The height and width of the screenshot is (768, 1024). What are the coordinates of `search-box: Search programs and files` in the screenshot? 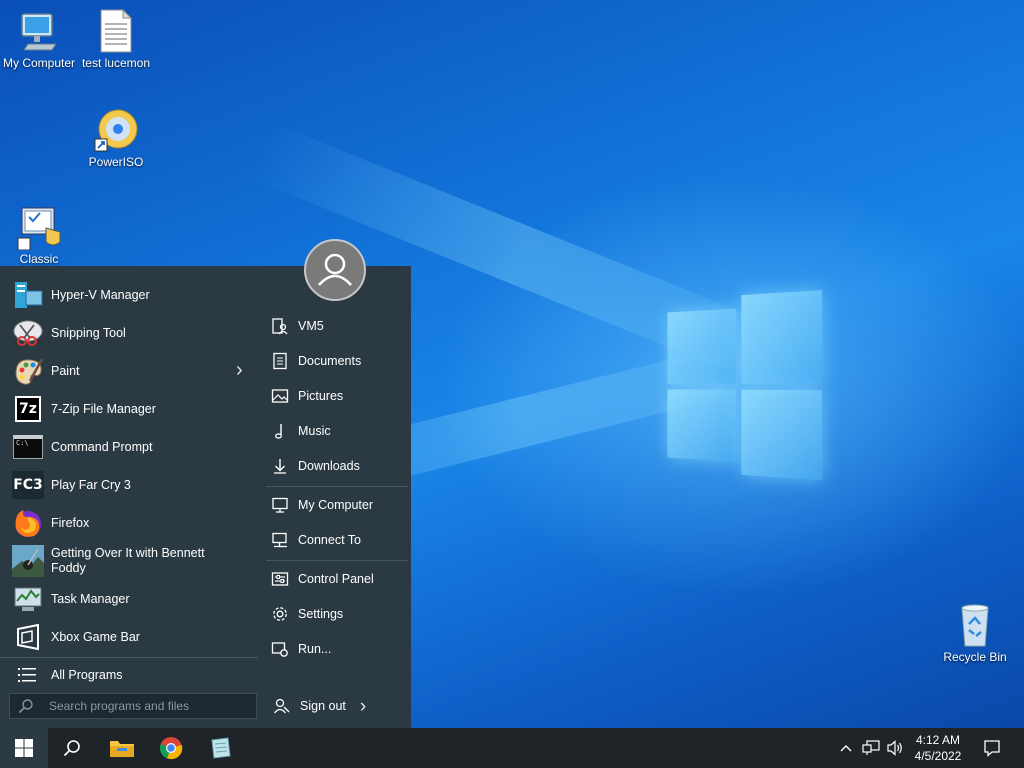 It's located at (133, 706).